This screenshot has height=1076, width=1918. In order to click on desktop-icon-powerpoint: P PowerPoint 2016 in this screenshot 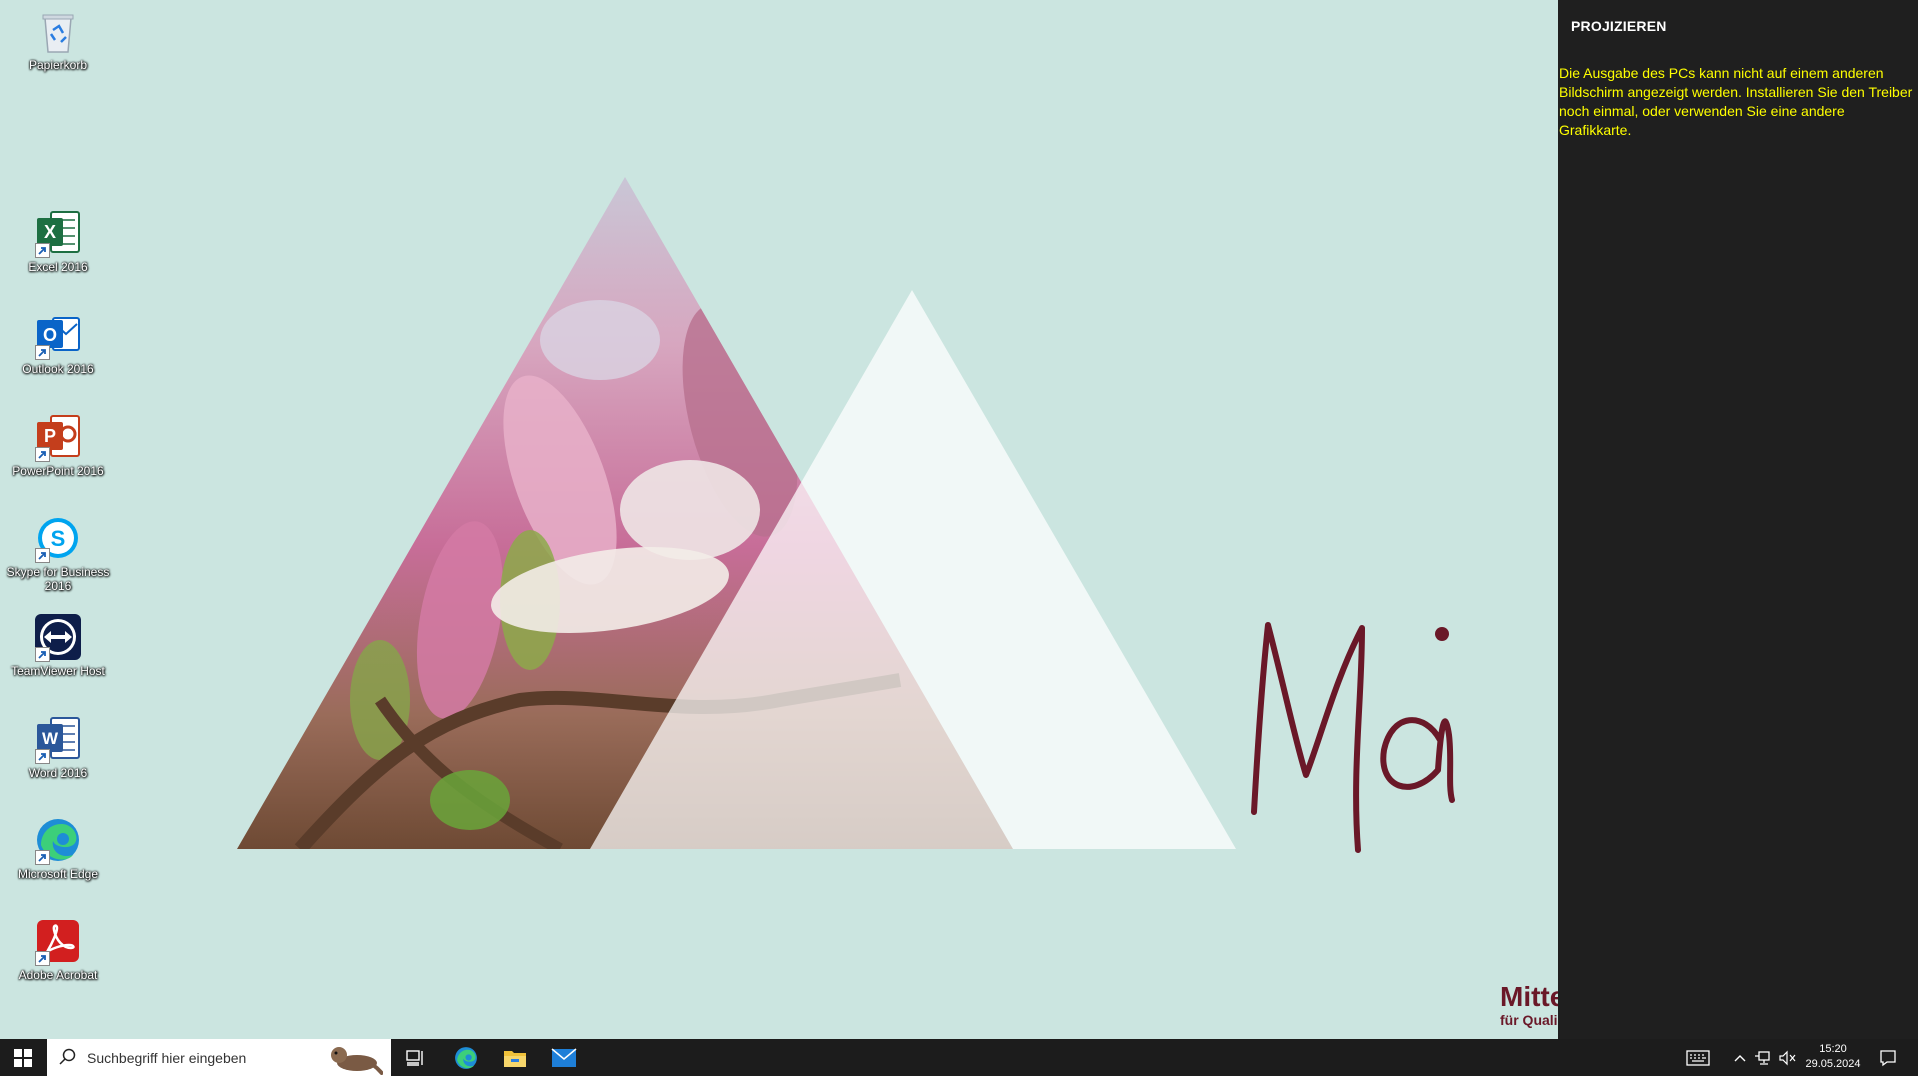, I will do `click(58, 445)`.